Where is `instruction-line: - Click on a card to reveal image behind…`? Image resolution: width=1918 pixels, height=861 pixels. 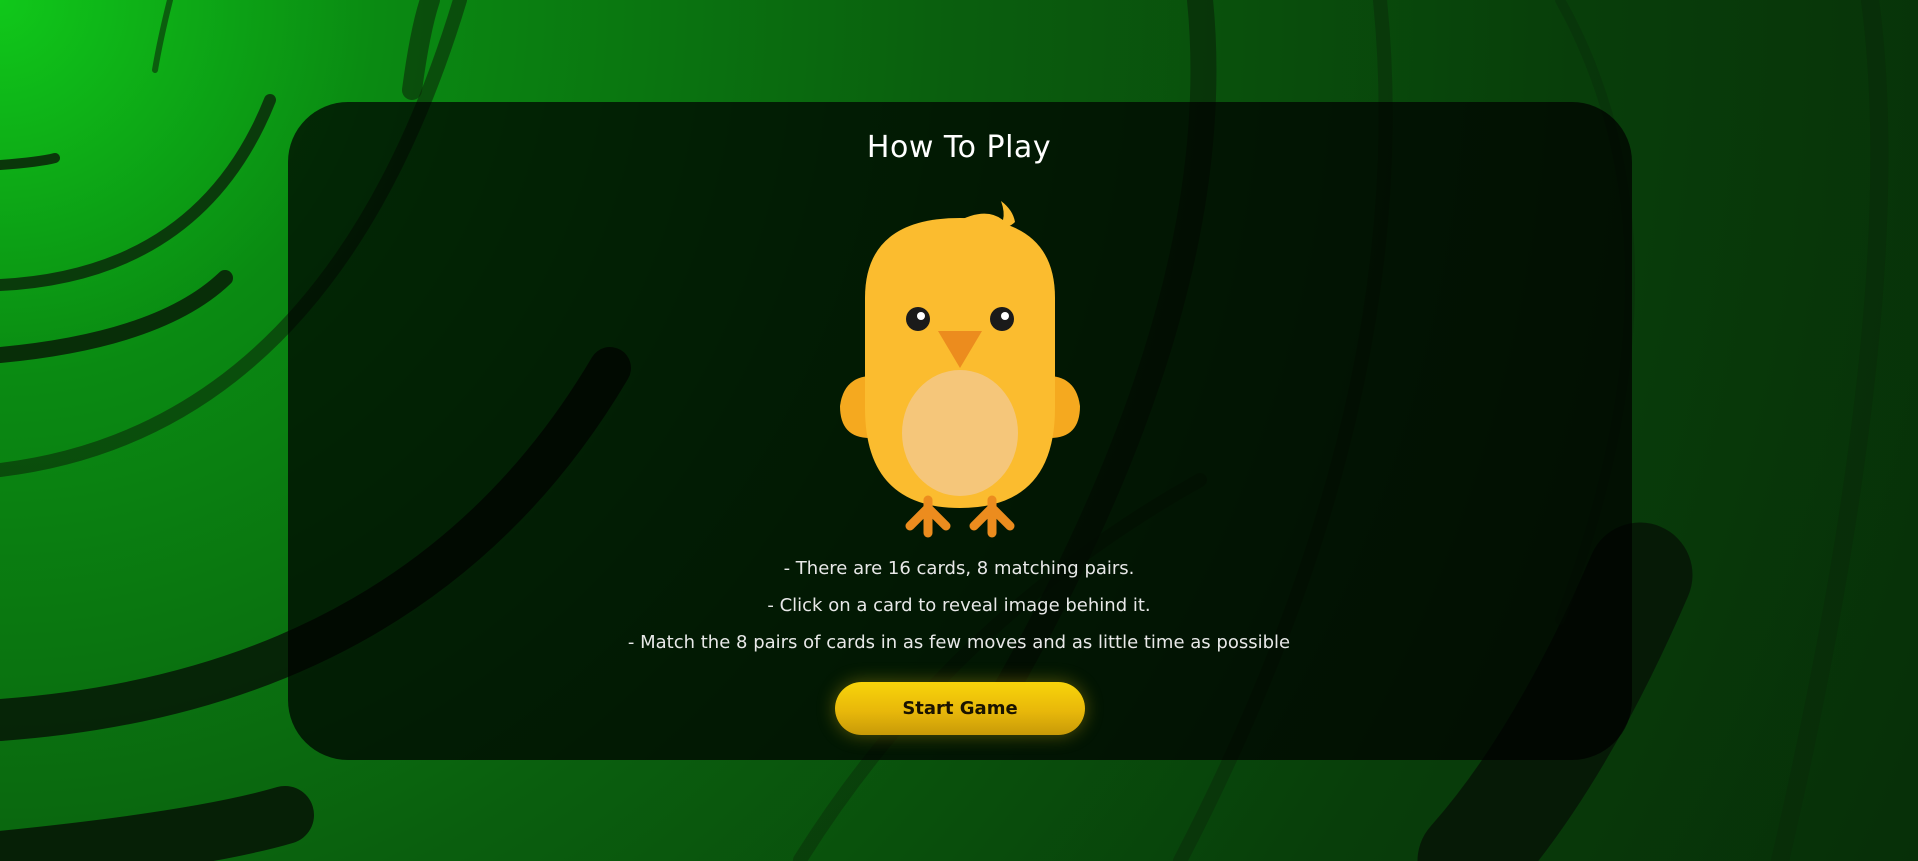
instruction-line: - Click on a card to reveal image behind… is located at coordinates (959, 605).